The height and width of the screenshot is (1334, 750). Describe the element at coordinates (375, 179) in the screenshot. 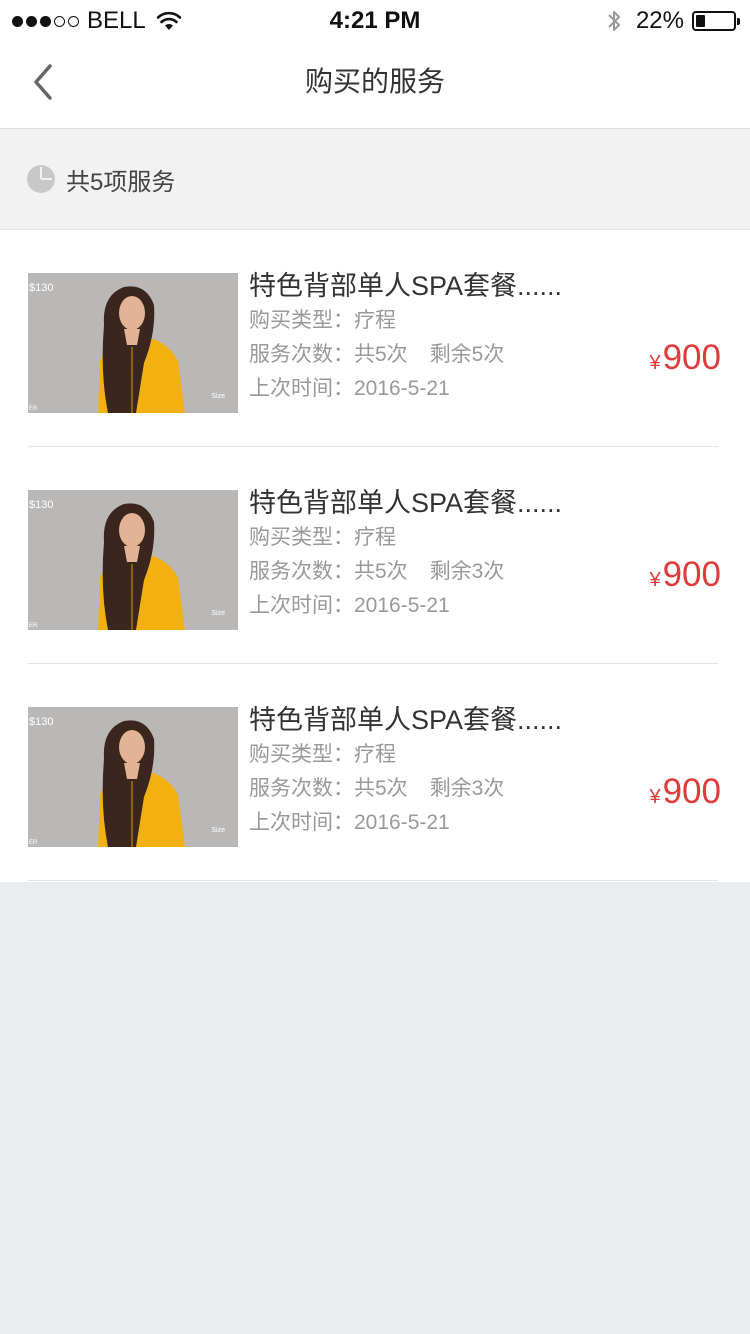

I see `summary-bar: 共5项服务` at that location.